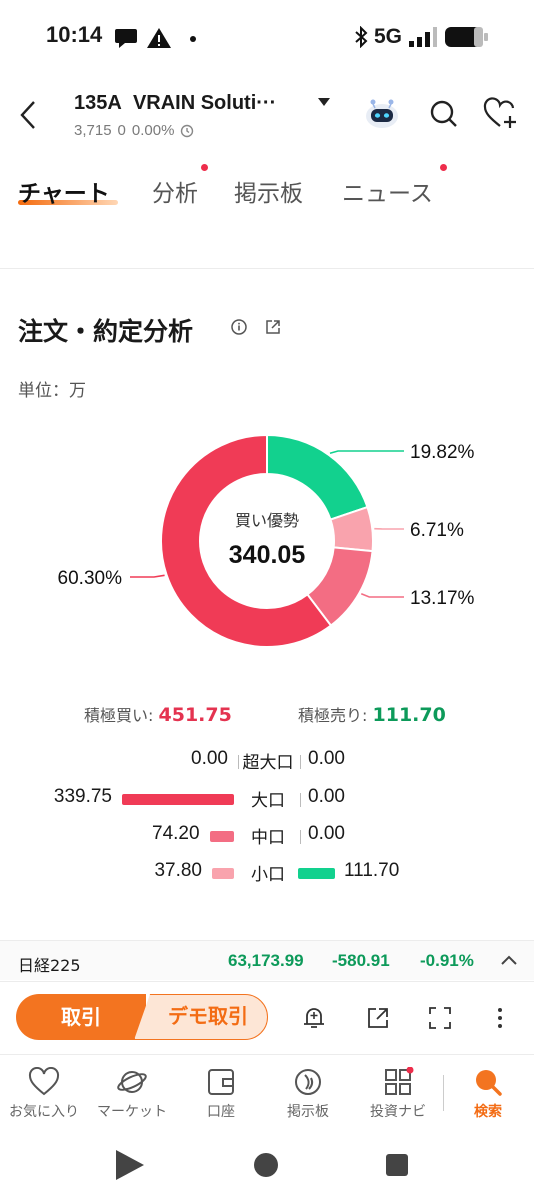  Describe the element at coordinates (221, 1112) in the screenshot. I see `nav-label: 口座` at that location.